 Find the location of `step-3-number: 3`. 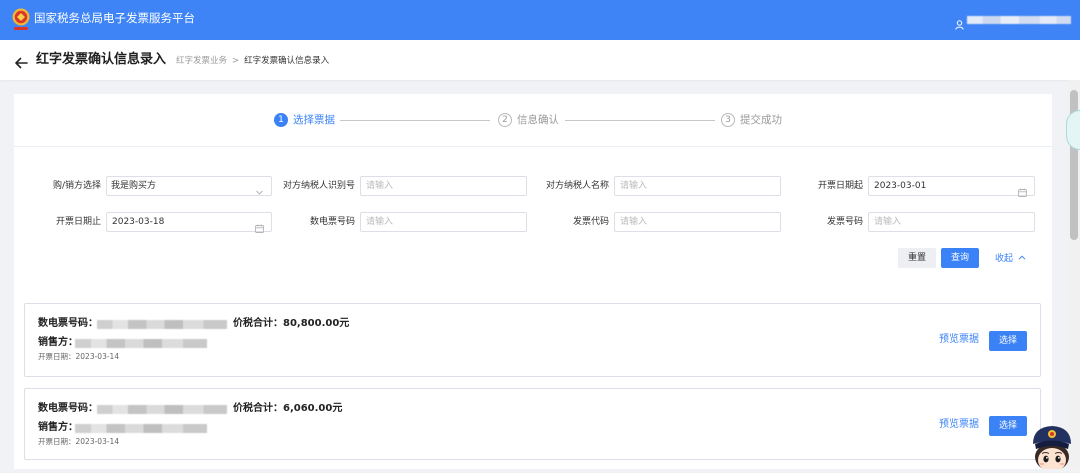

step-3-number: 3 is located at coordinates (728, 120).